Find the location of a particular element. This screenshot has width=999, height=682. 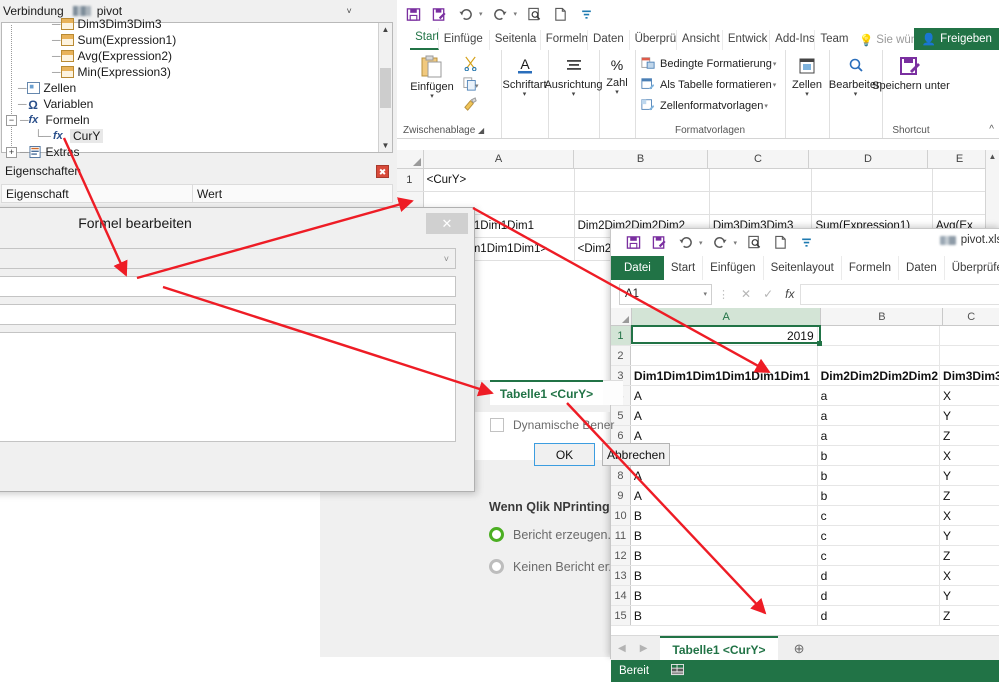

select-all-corner is located at coordinates (410, 159).